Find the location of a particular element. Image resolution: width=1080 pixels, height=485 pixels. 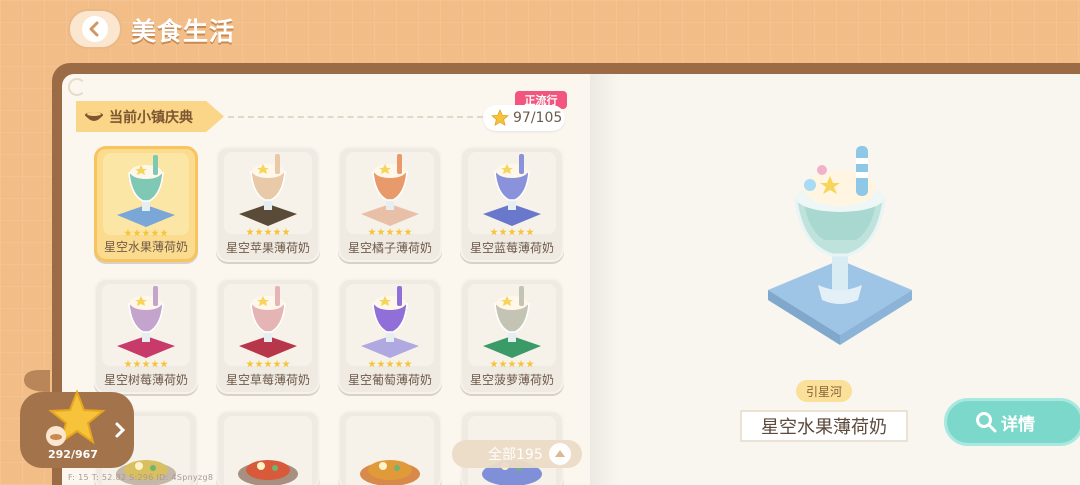

selected-item-image is located at coordinates (840, 247).